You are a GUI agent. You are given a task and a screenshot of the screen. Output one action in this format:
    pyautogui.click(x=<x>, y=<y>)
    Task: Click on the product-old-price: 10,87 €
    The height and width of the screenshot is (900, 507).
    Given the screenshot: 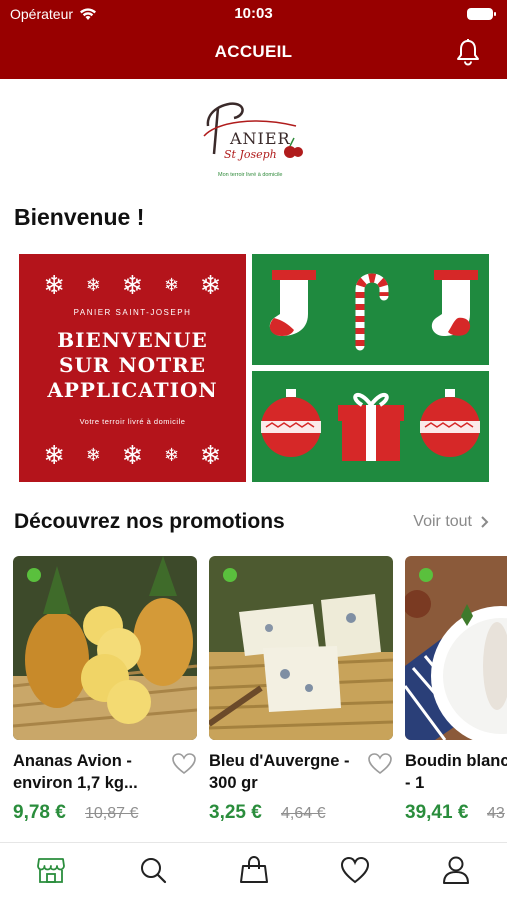 What is the action you would take?
    pyautogui.click(x=112, y=813)
    